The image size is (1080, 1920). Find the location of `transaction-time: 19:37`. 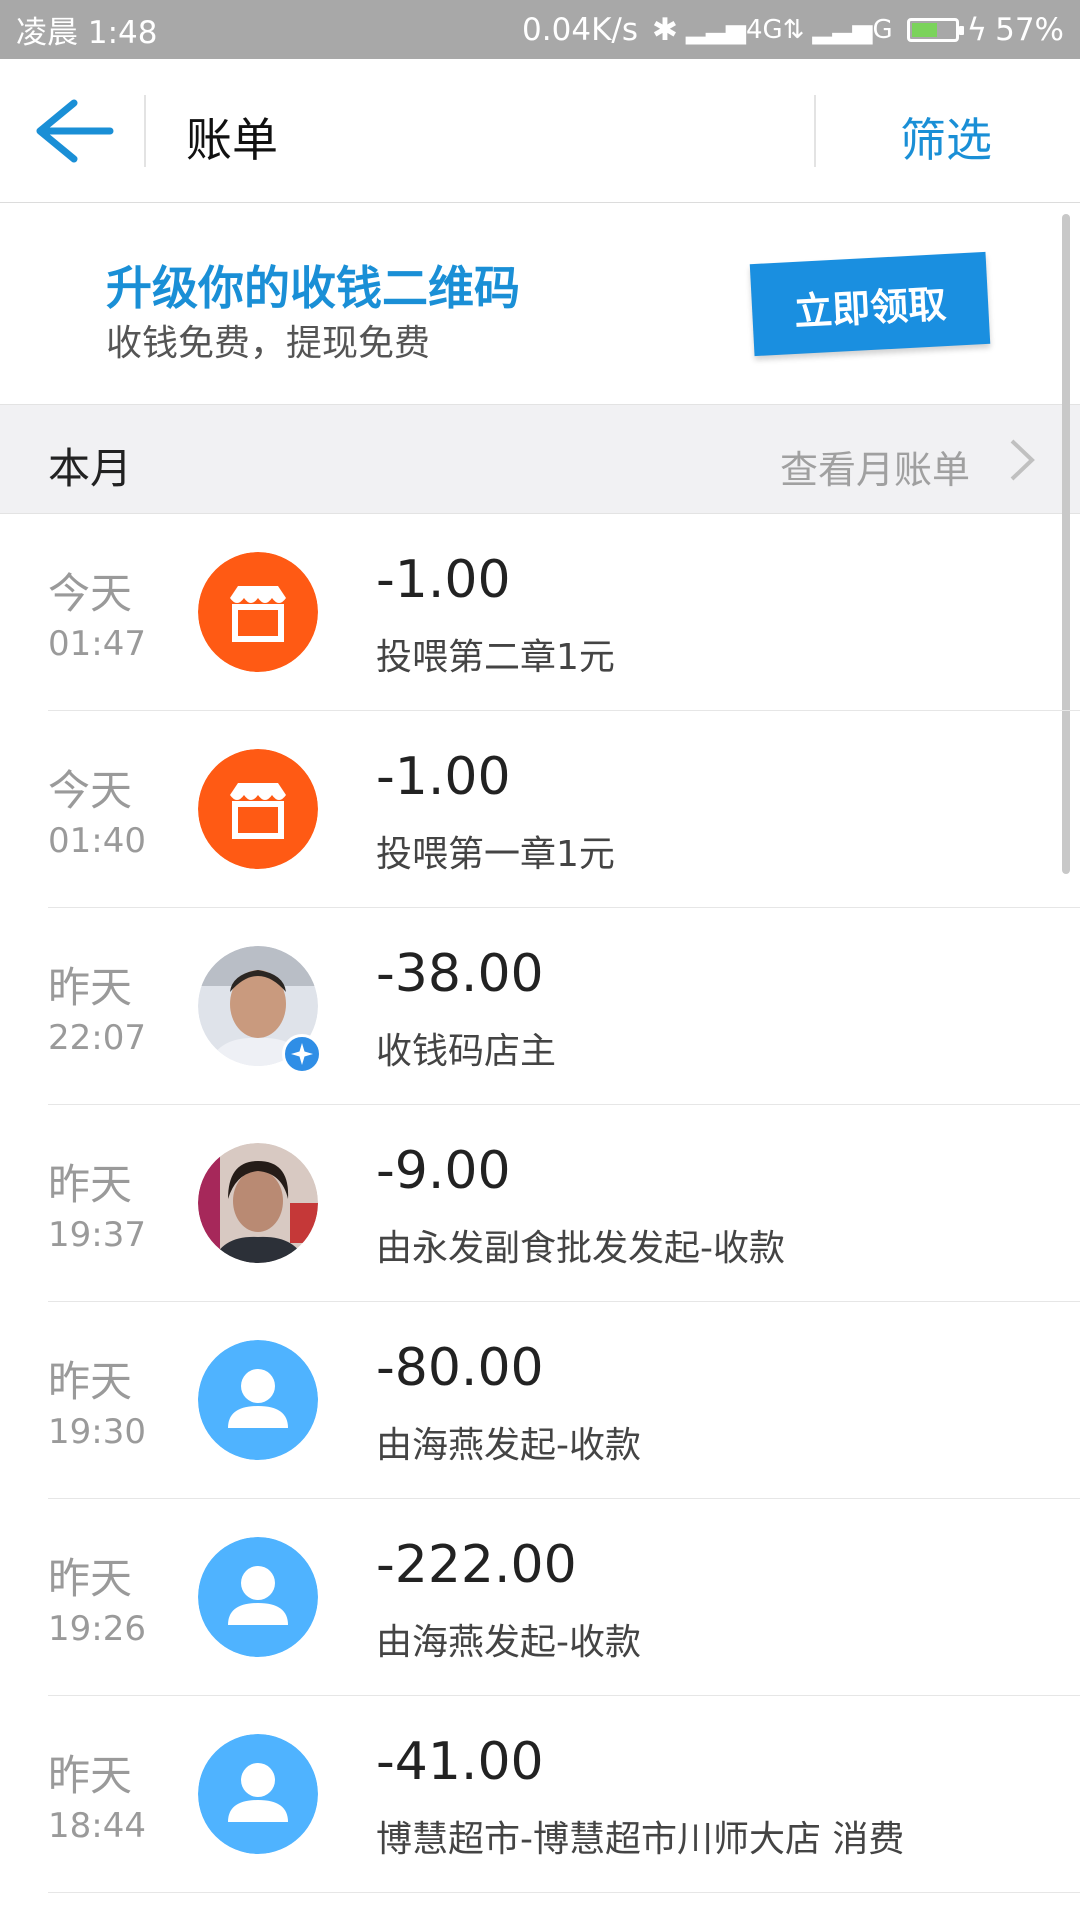

transaction-time: 19:37 is located at coordinates (97, 1235).